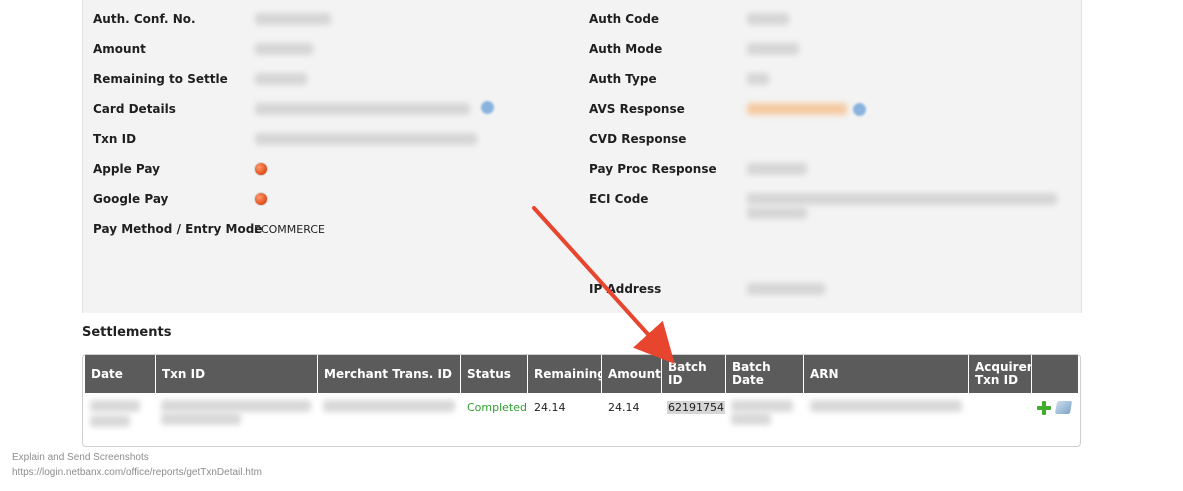 The image size is (1183, 491). I want to click on footer-caption: Explain and Send Screenshots, so click(80, 457).